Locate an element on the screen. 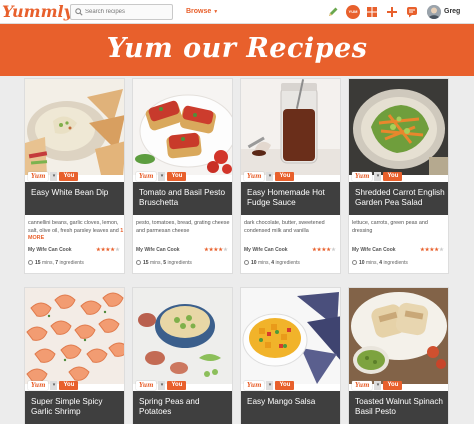 The image size is (474, 424). recipe-title-bar: Easy White Bean Dip is located at coordinates (74, 198).